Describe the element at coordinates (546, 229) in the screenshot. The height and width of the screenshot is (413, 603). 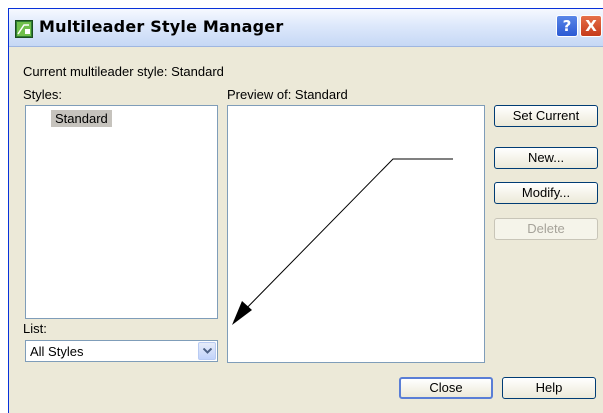
I see `delete-button: Delete` at that location.